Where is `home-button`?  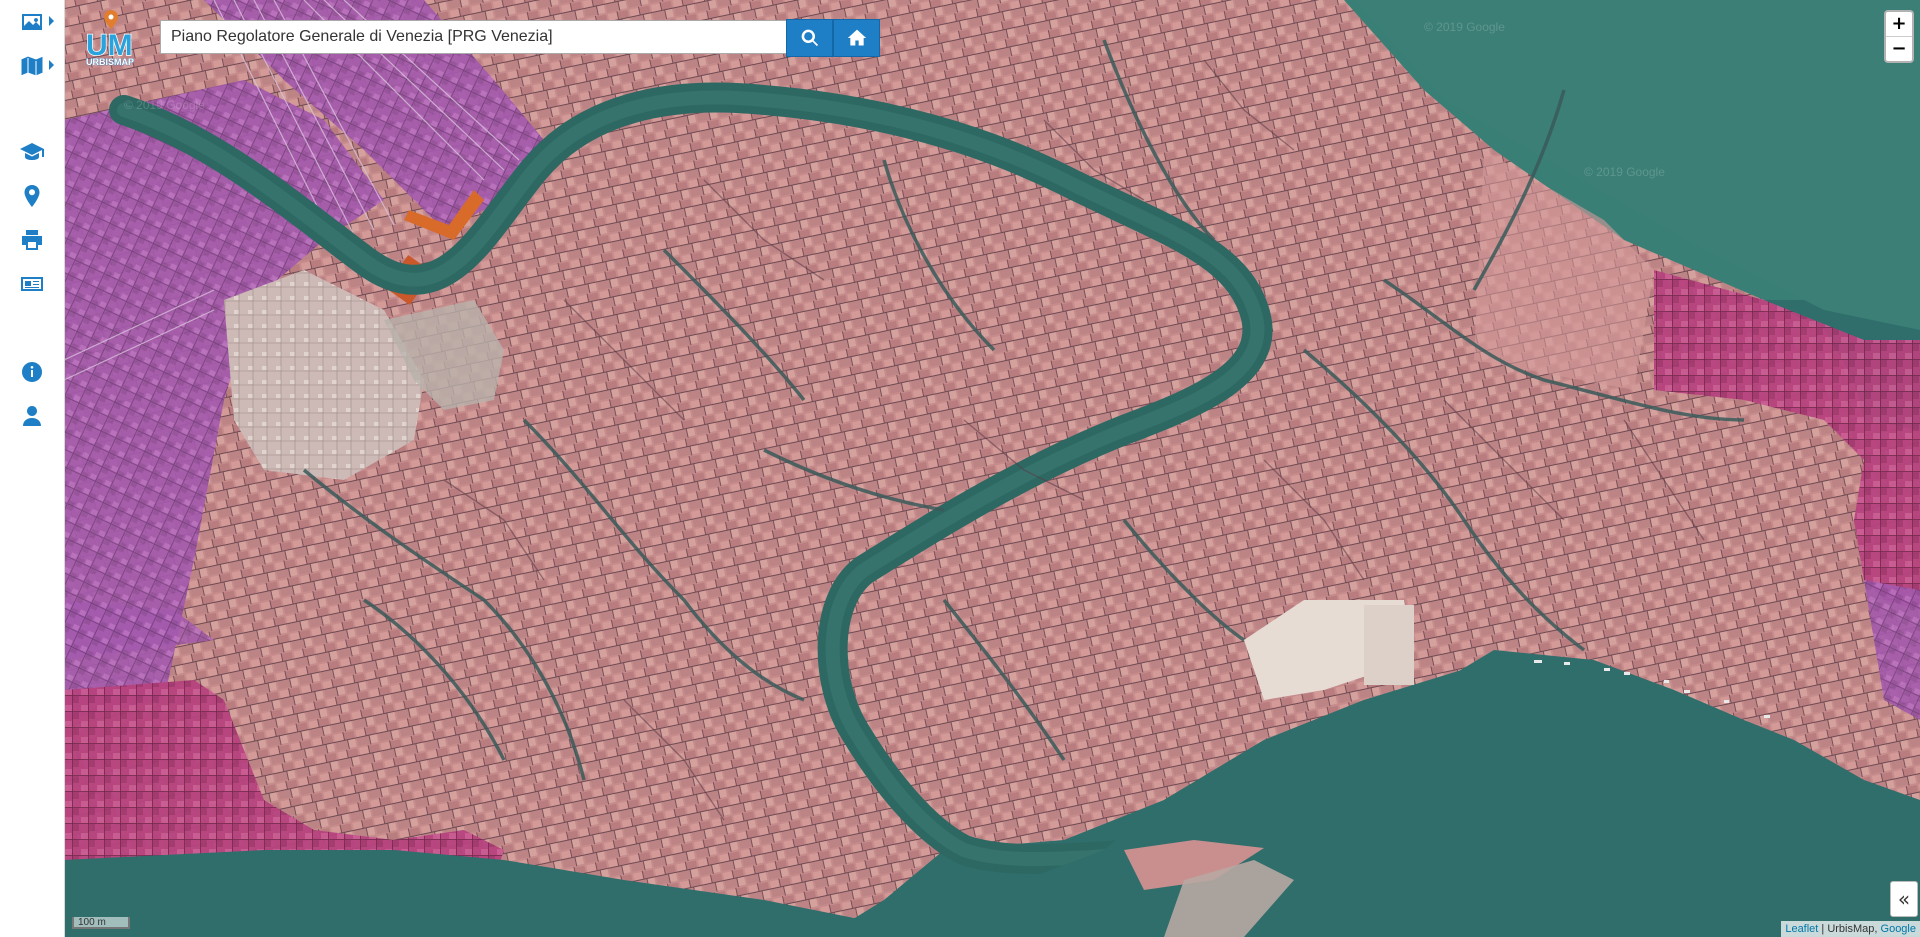
home-button is located at coordinates (856, 38).